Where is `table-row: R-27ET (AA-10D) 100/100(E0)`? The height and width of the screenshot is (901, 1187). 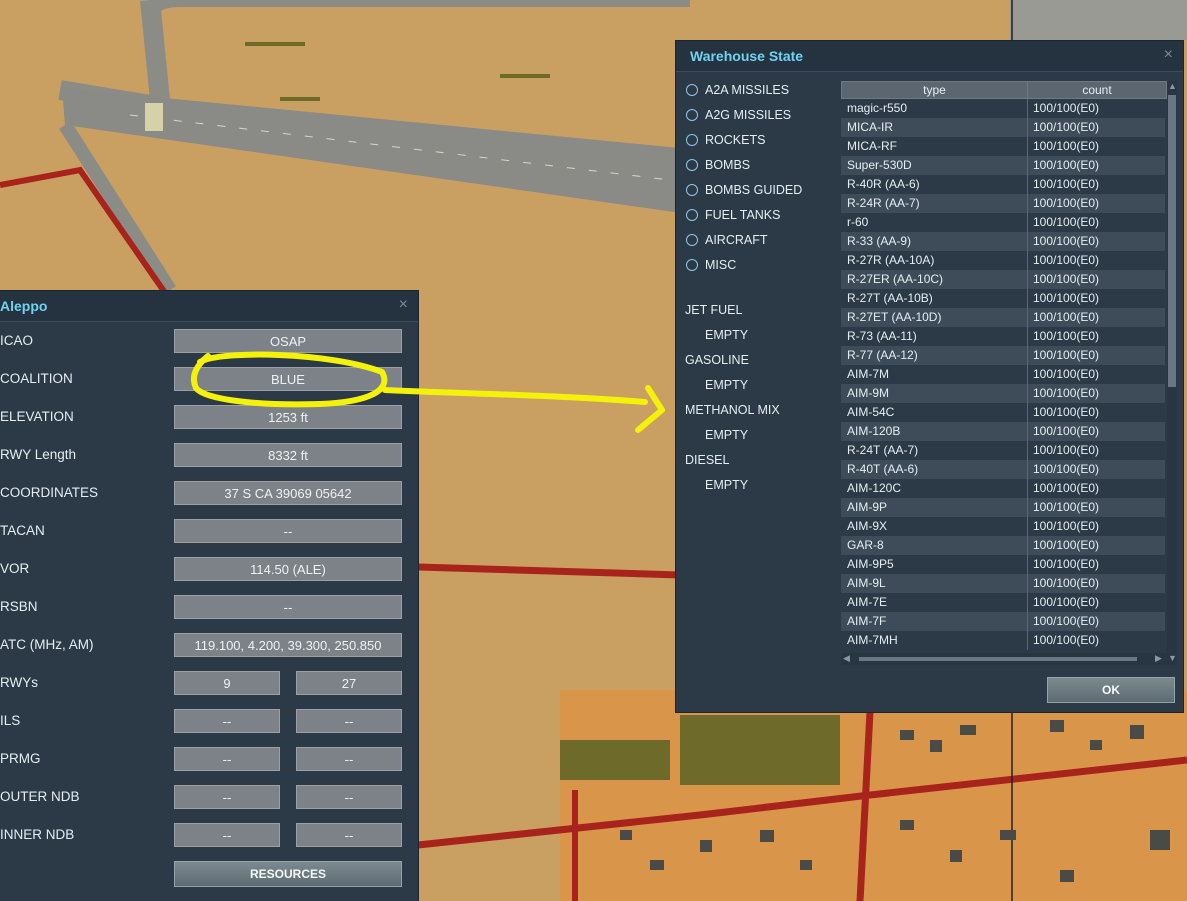
table-row: R-27ET (AA-10D) 100/100(E0) is located at coordinates (1003, 317).